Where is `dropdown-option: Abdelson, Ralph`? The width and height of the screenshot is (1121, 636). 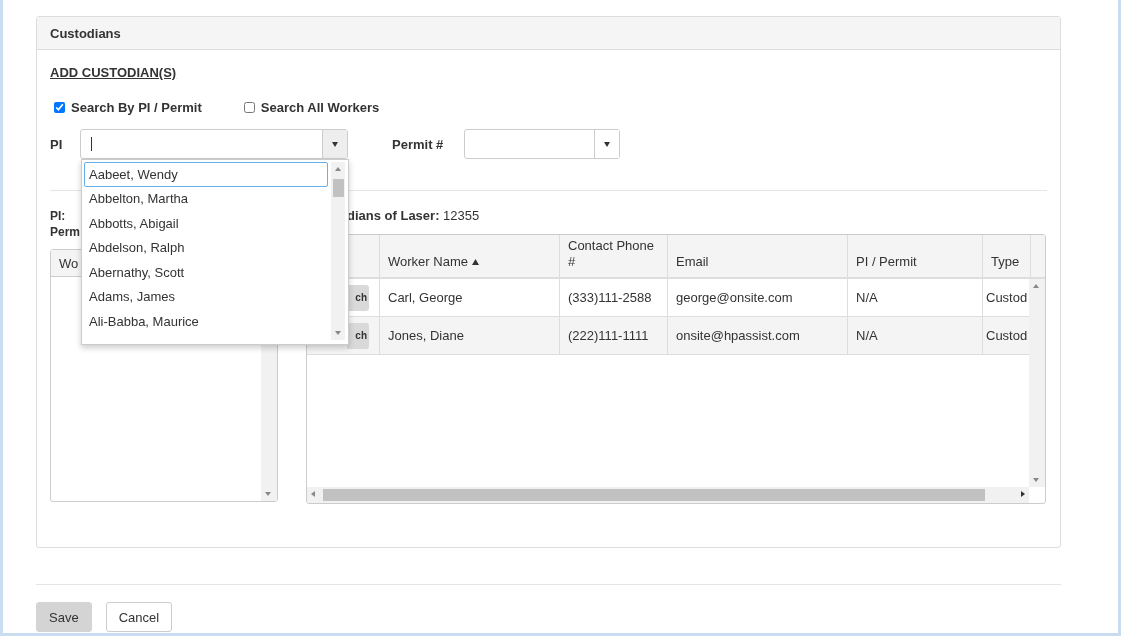
dropdown-option: Abdelson, Ralph is located at coordinates (206, 247).